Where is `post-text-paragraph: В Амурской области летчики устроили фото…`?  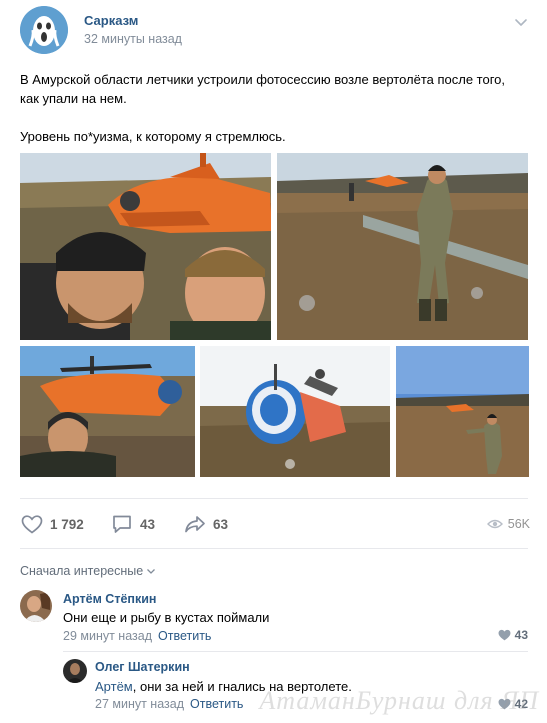
post-text-paragraph: В Амурской области летчики устроили фото… is located at coordinates (263, 89).